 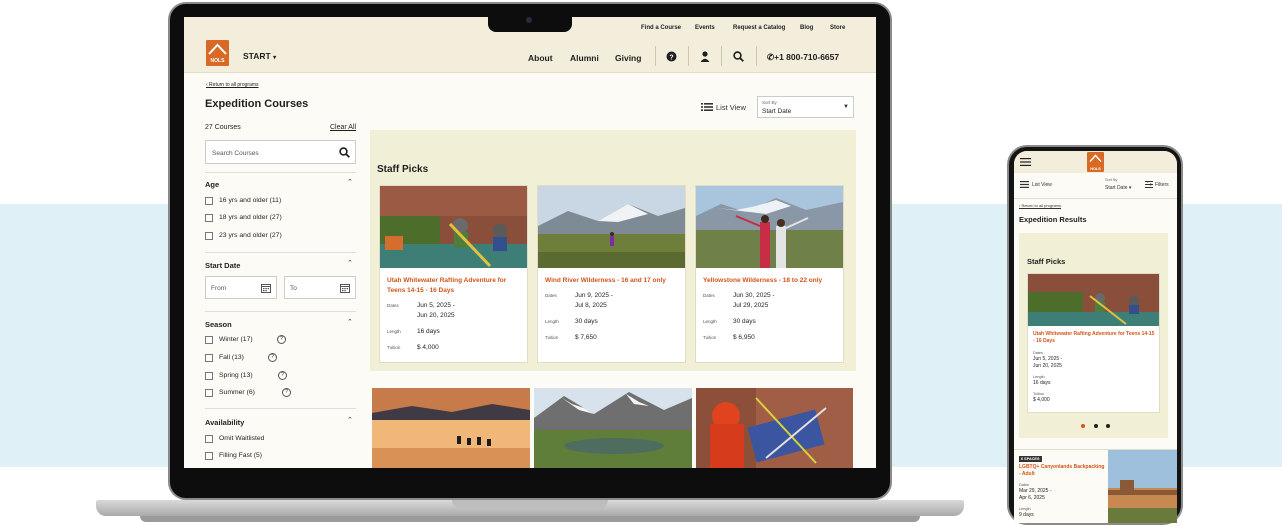 I want to click on date-to-input: To, so click(x=320, y=287).